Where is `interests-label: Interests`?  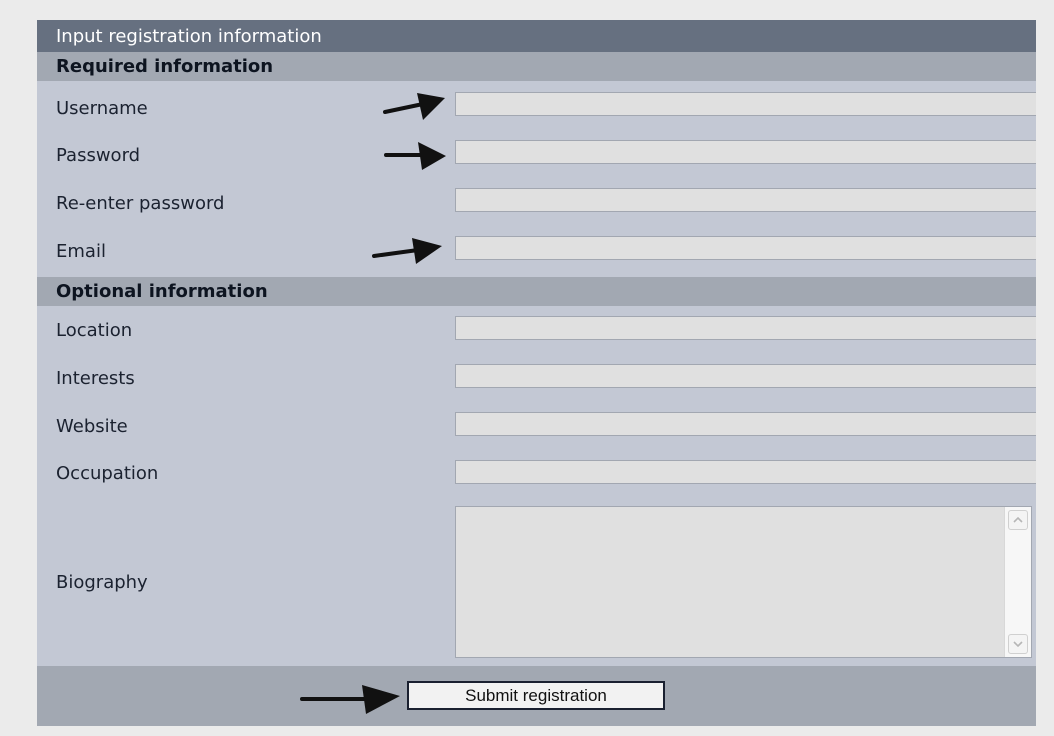 interests-label: Interests is located at coordinates (95, 378).